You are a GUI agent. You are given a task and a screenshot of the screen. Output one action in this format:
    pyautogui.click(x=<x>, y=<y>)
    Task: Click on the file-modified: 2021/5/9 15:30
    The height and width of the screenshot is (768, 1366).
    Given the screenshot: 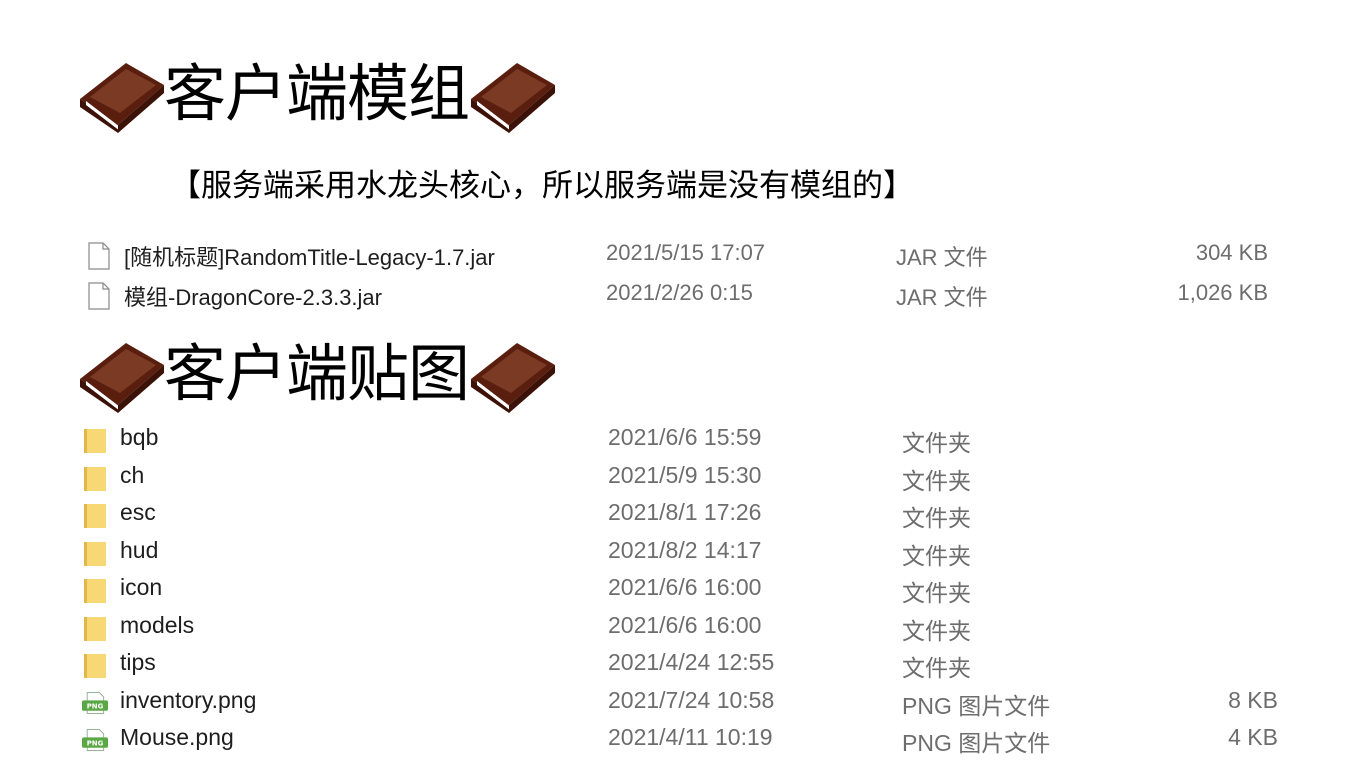 What is the action you would take?
    pyautogui.click(x=685, y=474)
    